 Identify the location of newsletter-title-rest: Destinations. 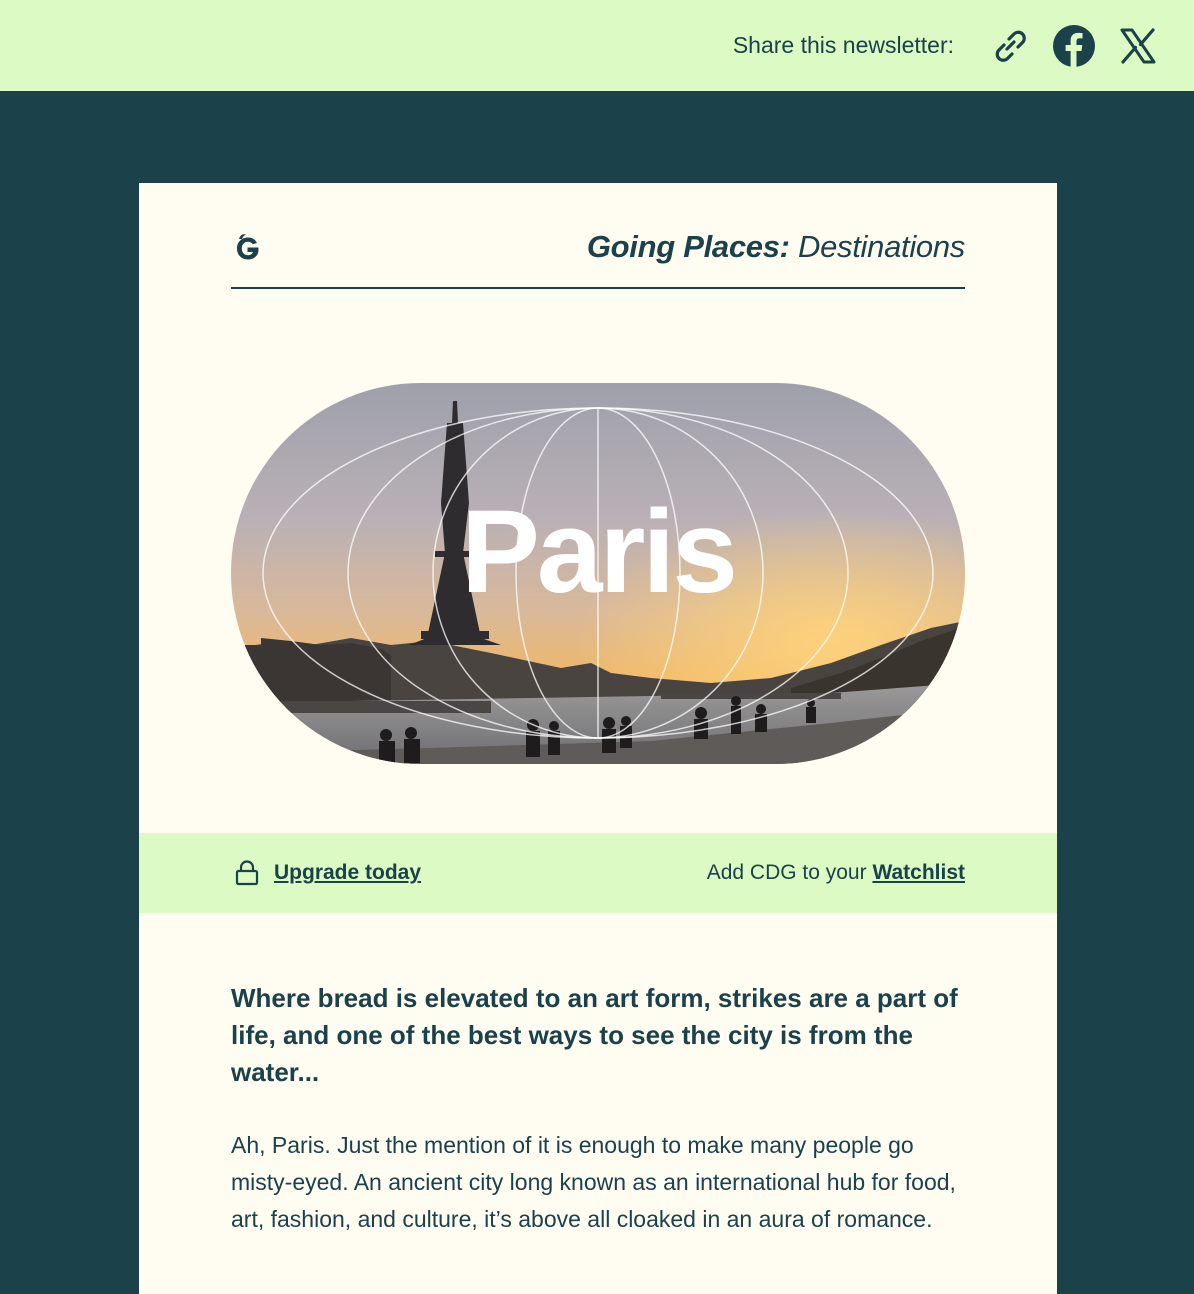
(877, 246).